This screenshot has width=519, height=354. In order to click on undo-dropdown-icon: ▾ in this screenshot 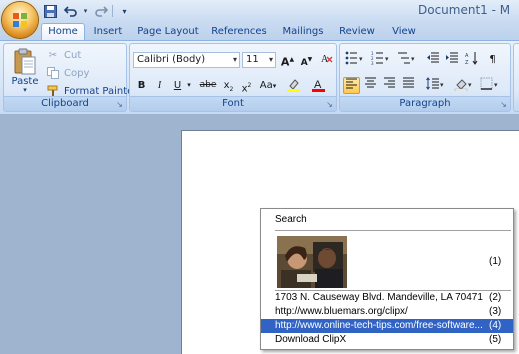, I will do `click(85, 11)`.